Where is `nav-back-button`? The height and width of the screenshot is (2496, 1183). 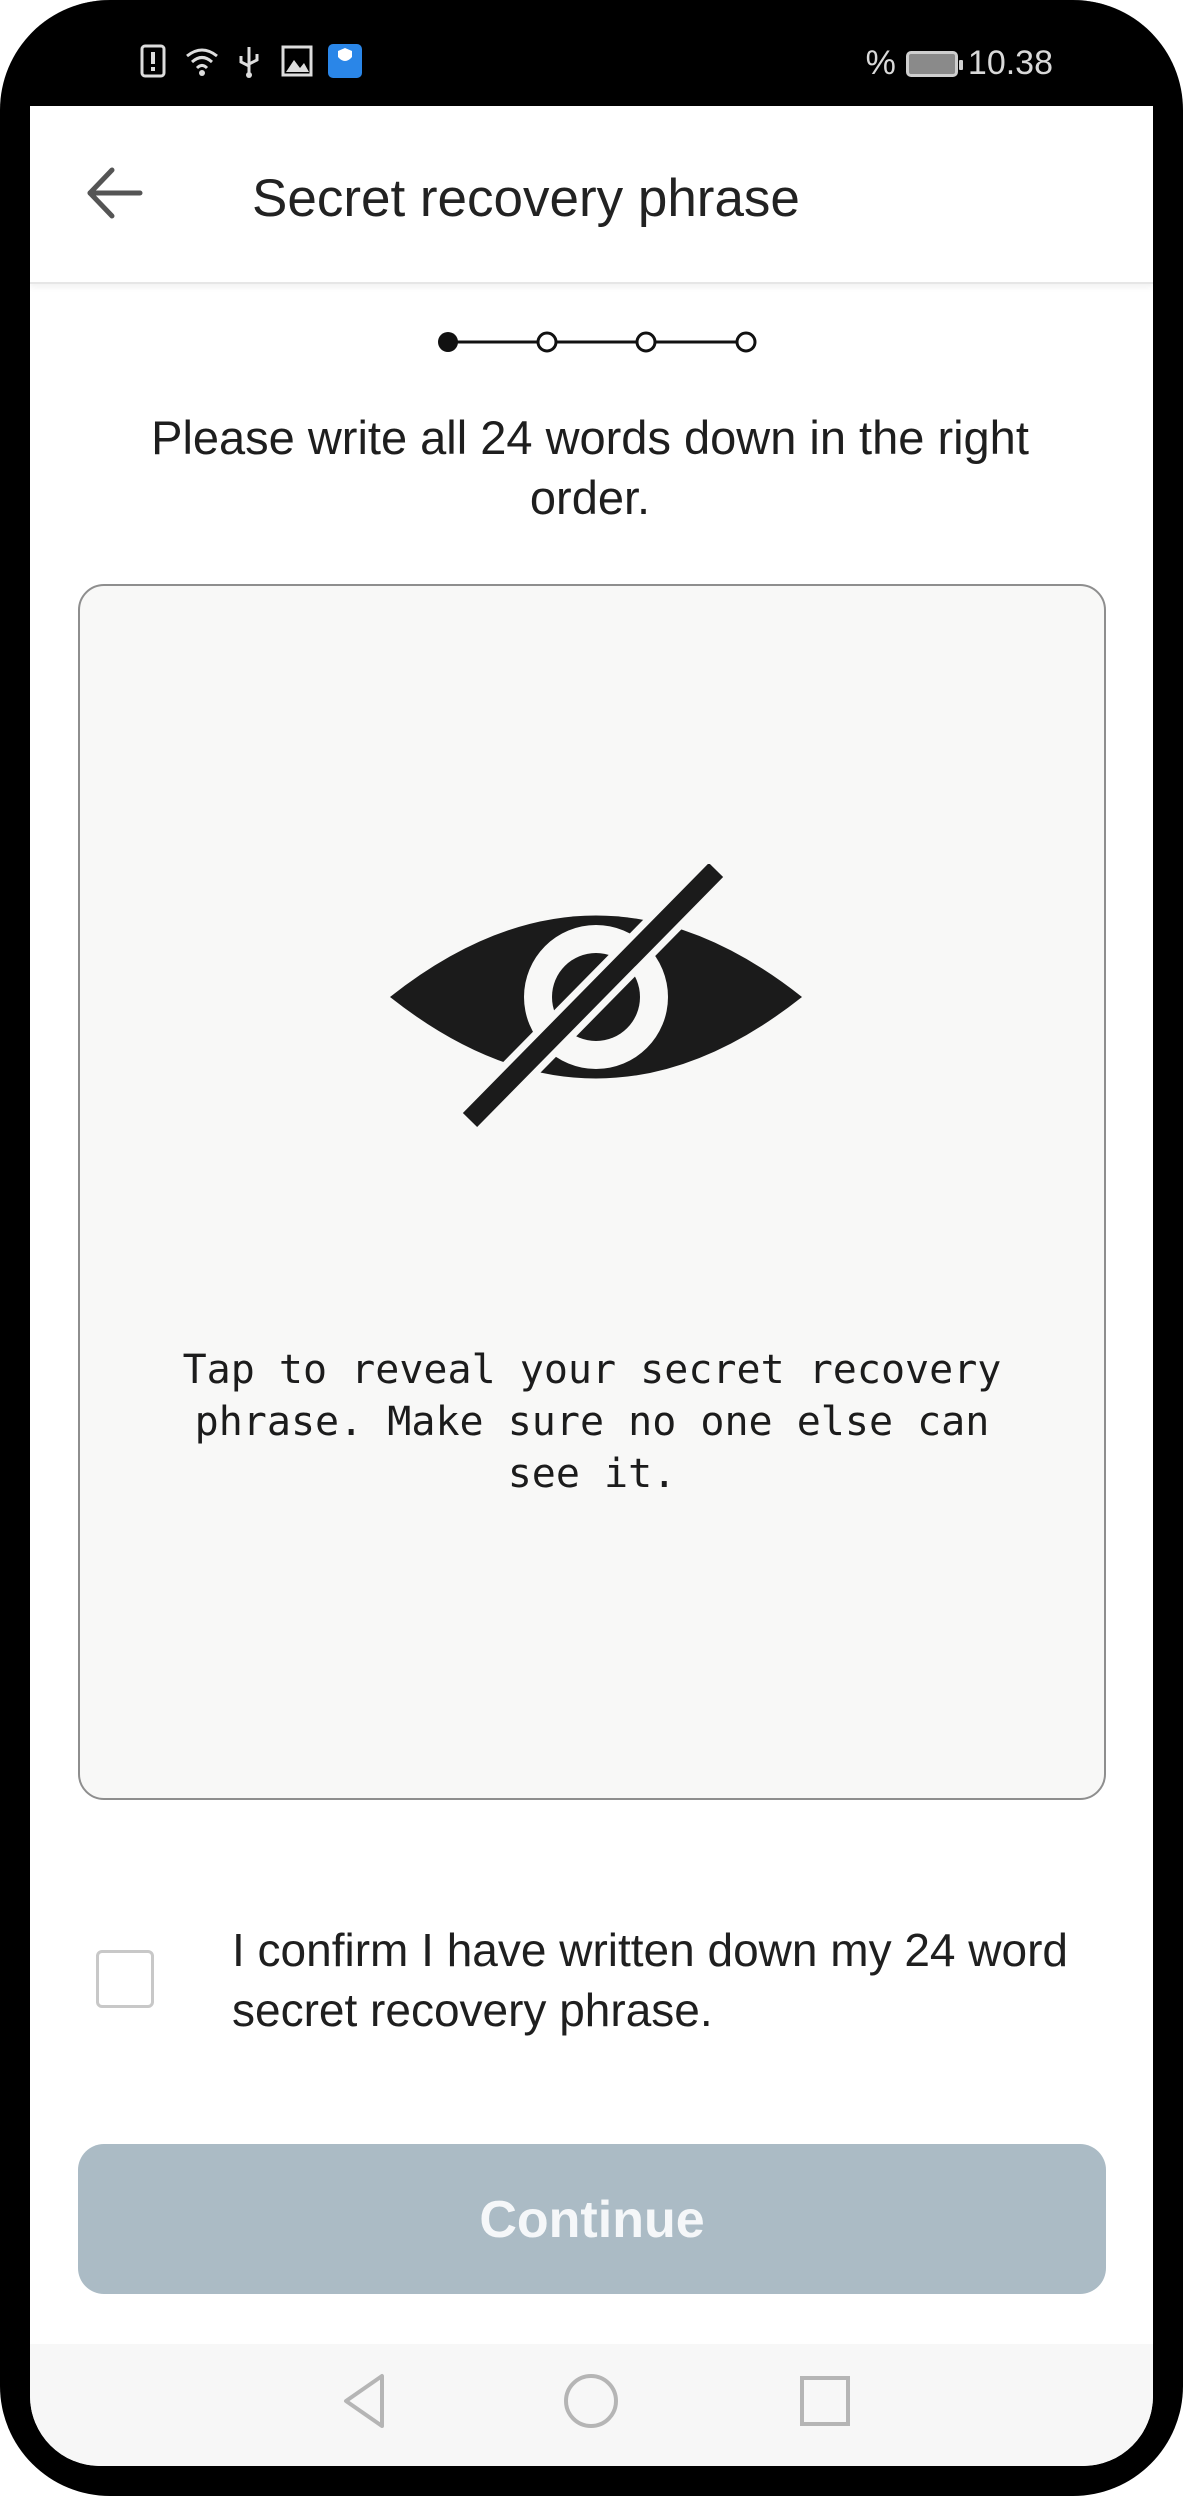 nav-back-button is located at coordinates (365, 2401).